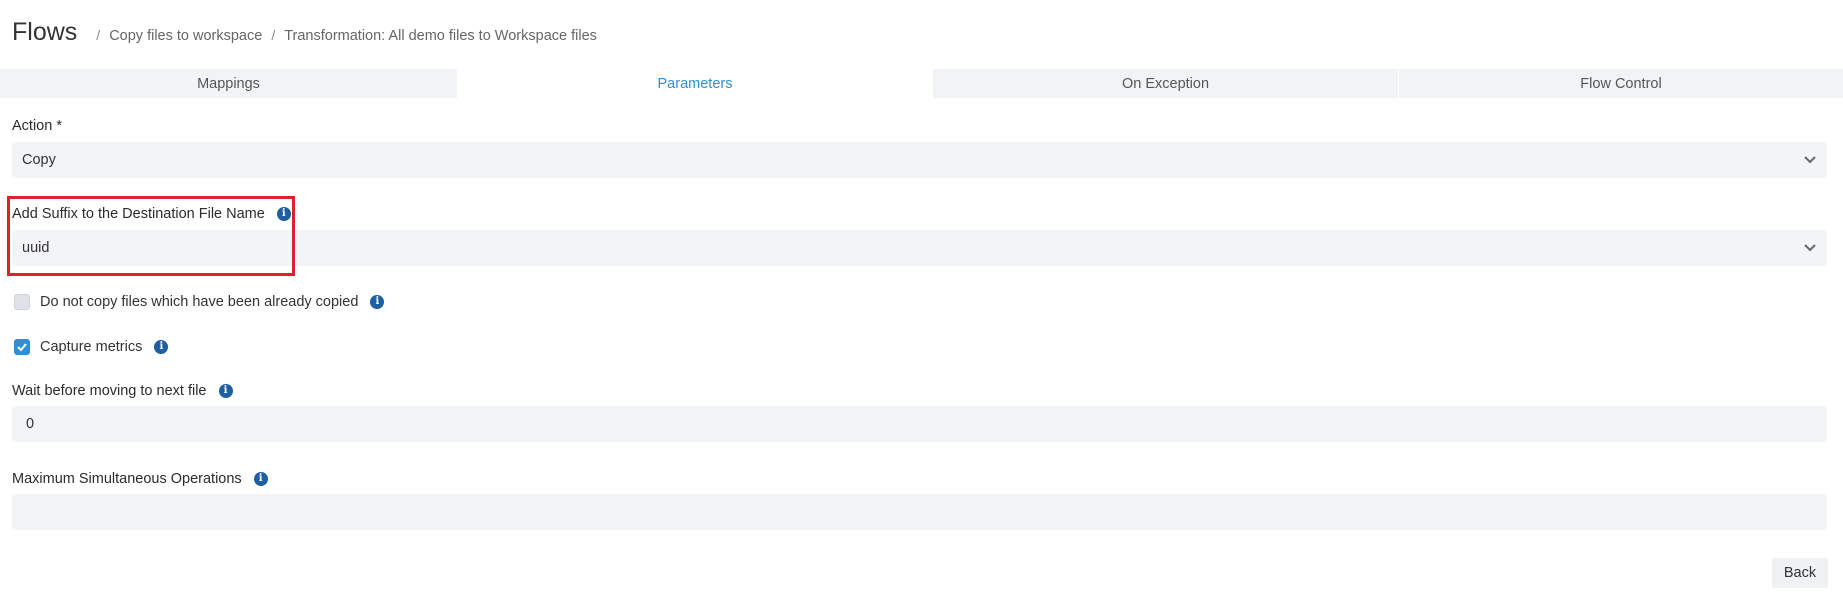 The height and width of the screenshot is (599, 1843). I want to click on page-title: Flows, so click(45, 32).